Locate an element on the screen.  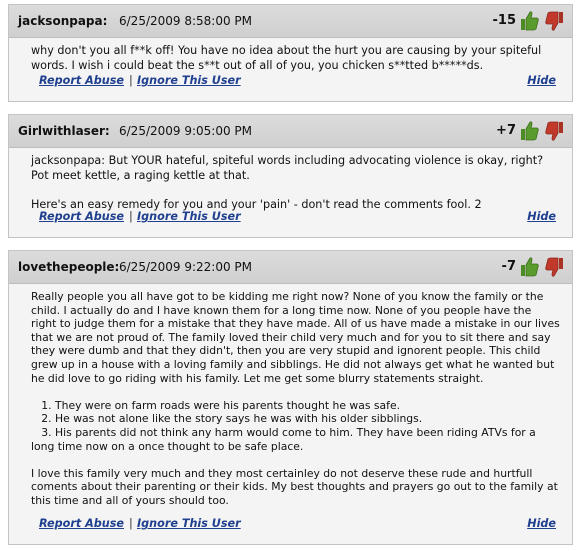
comment-date: 6/25/2009 9:22:00 PM is located at coordinates (186, 267).